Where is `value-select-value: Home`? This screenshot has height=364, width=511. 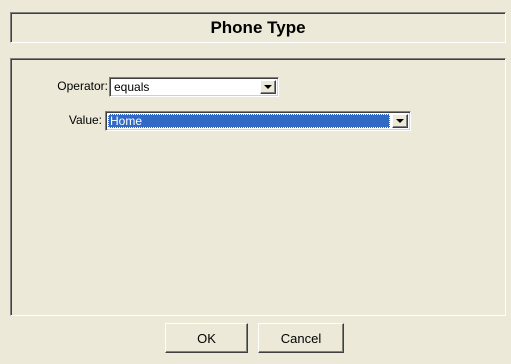 value-select-value: Home is located at coordinates (249, 121).